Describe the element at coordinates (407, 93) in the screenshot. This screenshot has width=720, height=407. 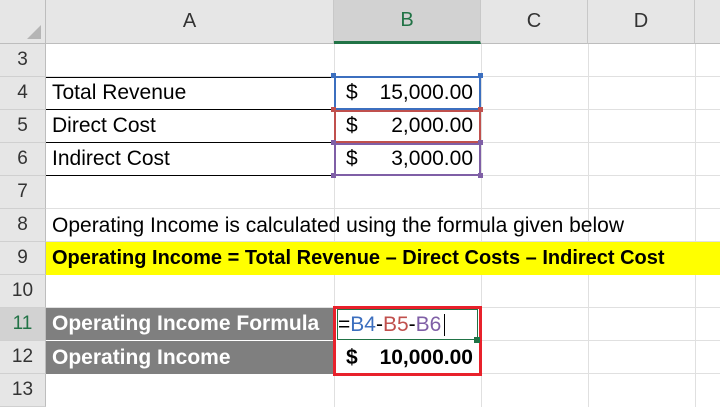
I see `reference-outline-b4` at that location.